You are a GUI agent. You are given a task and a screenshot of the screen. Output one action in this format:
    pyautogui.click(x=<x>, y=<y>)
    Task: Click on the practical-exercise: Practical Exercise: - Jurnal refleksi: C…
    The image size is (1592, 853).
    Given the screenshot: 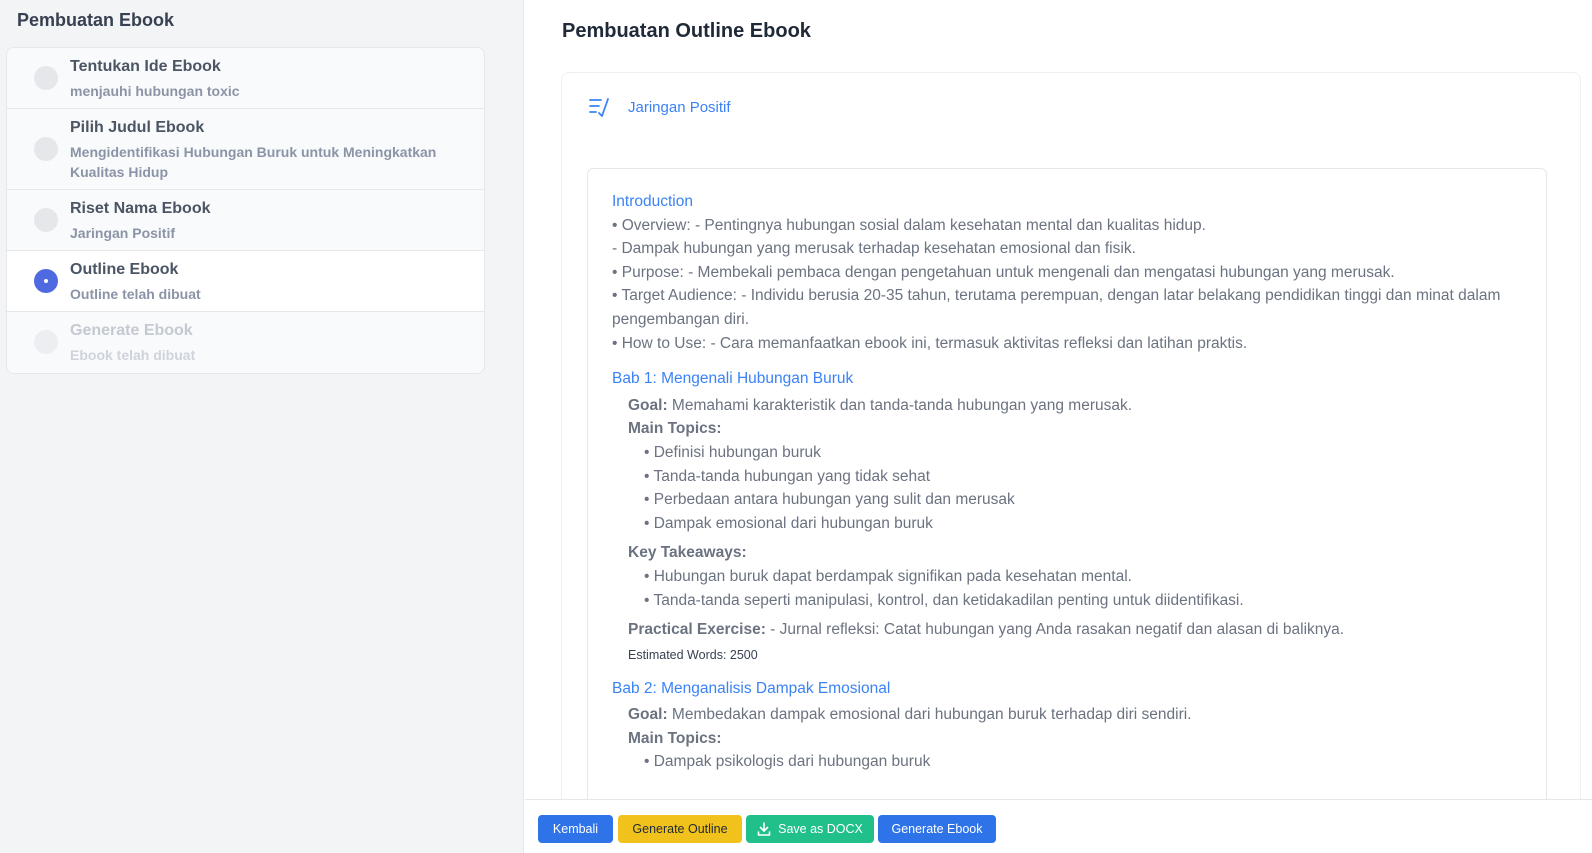 What is the action you would take?
    pyautogui.click(x=986, y=630)
    